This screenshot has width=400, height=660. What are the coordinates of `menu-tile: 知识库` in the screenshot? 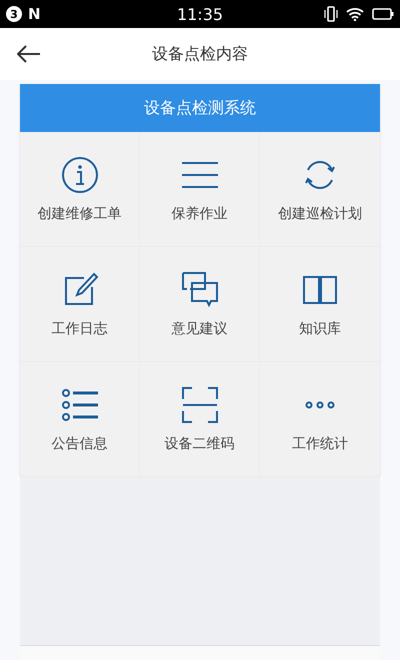 It's located at (320, 304).